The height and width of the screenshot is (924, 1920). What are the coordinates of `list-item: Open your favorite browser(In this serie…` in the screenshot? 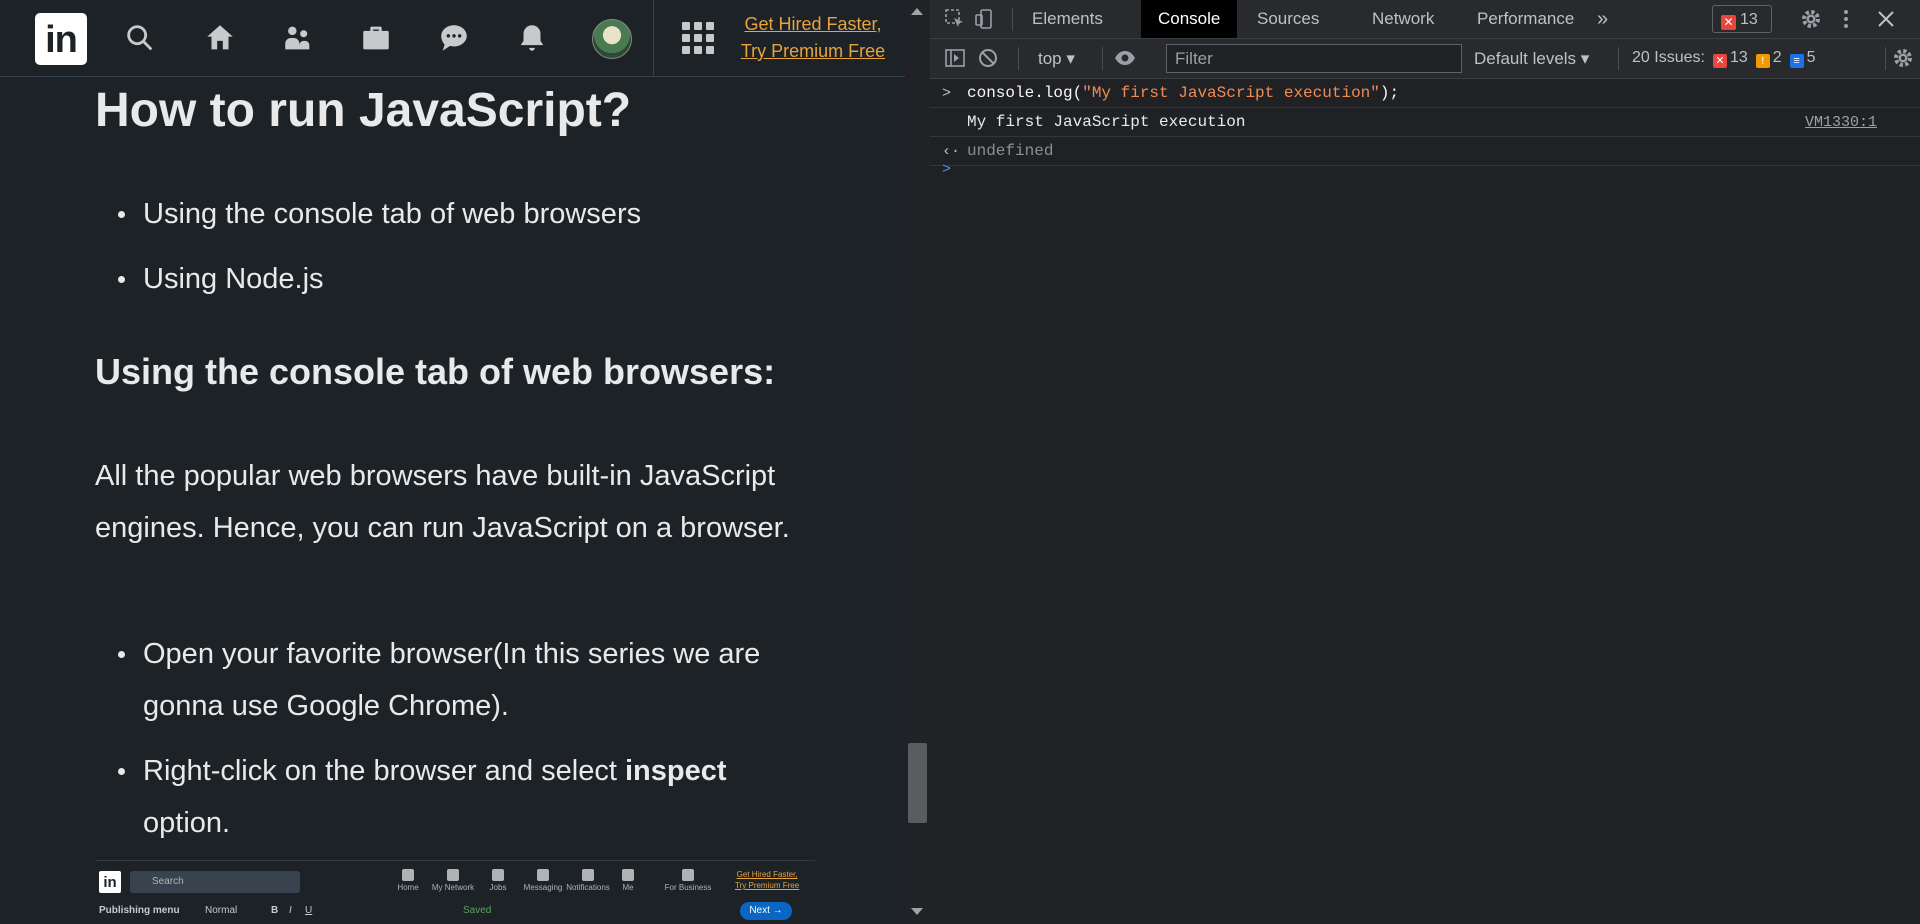 It's located at (450, 680).